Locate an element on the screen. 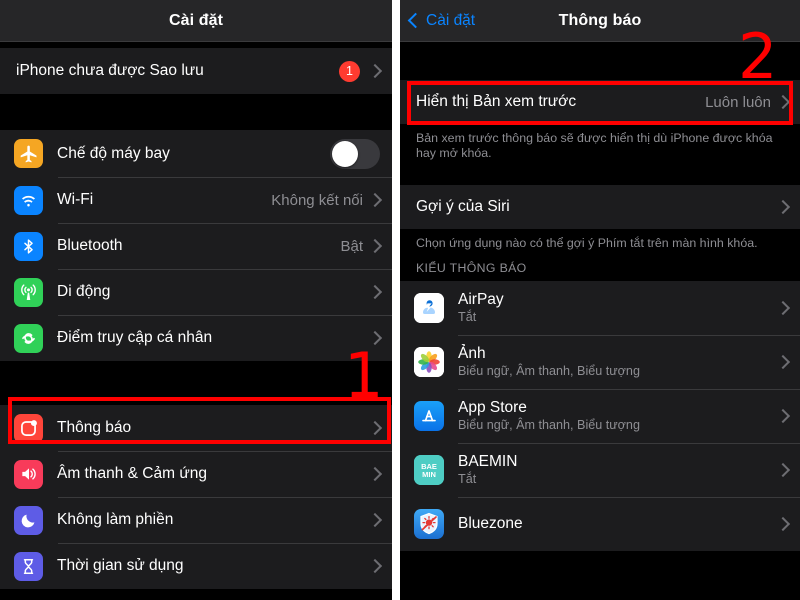  back-button: Cài đặt is located at coordinates (441, 20).